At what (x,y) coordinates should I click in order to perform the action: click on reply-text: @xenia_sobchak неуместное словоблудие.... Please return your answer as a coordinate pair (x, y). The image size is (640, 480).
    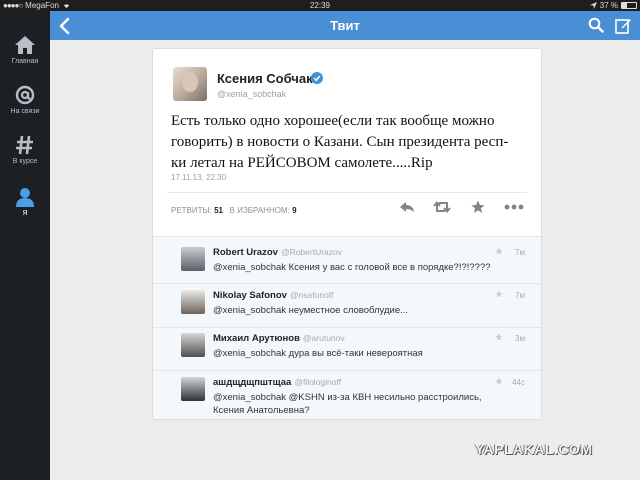
    Looking at the image, I should click on (311, 310).